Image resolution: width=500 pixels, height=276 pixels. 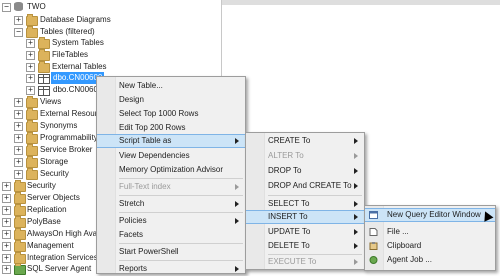 What do you see at coordinates (373, 215) in the screenshot?
I see `query-window-icon` at bounding box center [373, 215].